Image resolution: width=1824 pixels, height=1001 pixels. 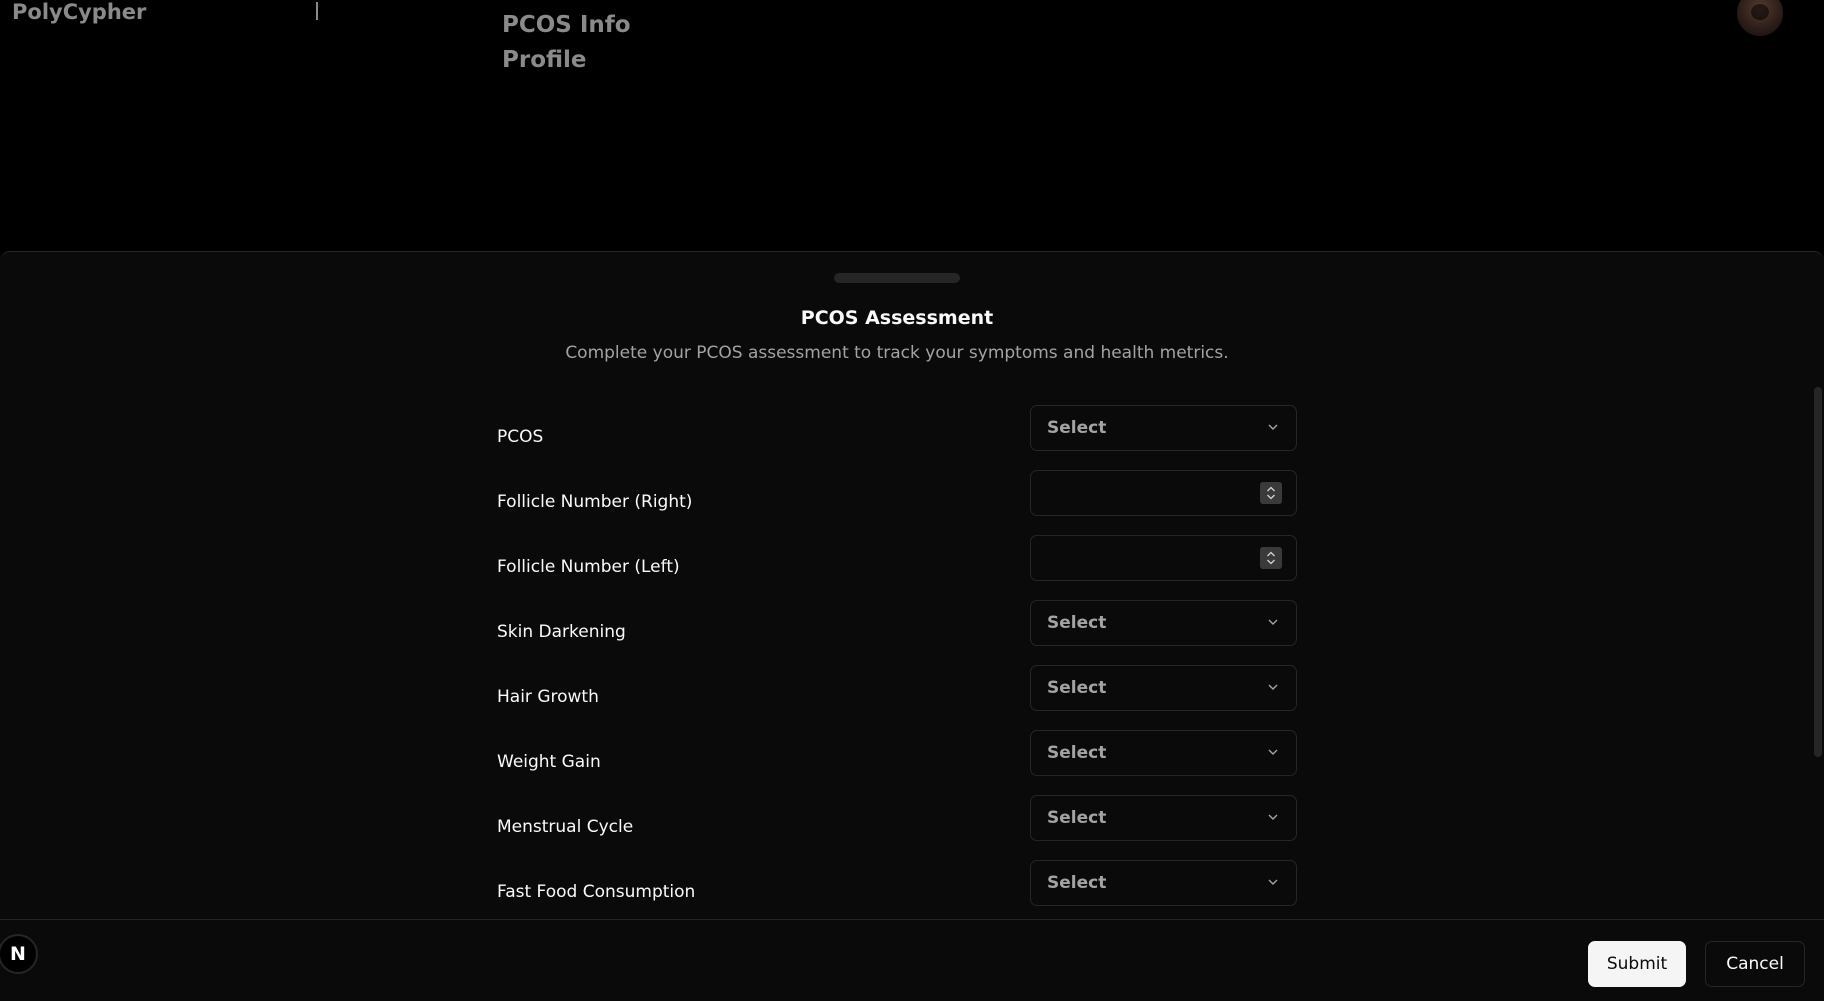 I want to click on field-label: Menstrual Cycle, so click(x=565, y=827).